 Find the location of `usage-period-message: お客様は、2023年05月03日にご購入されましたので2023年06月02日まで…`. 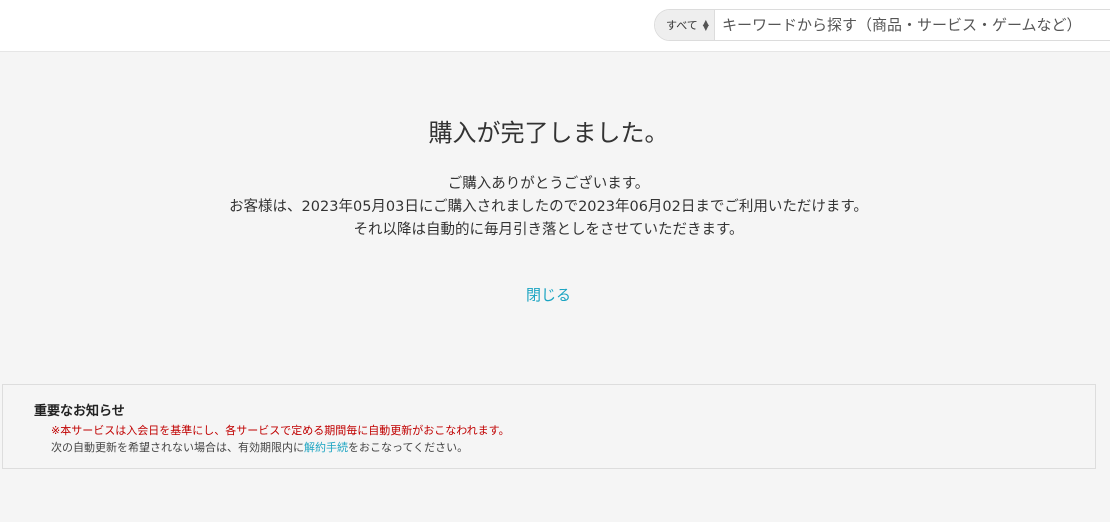

usage-period-message: お客様は、2023年05月03日にご購入されましたので2023年06月02日まで… is located at coordinates (548, 207).